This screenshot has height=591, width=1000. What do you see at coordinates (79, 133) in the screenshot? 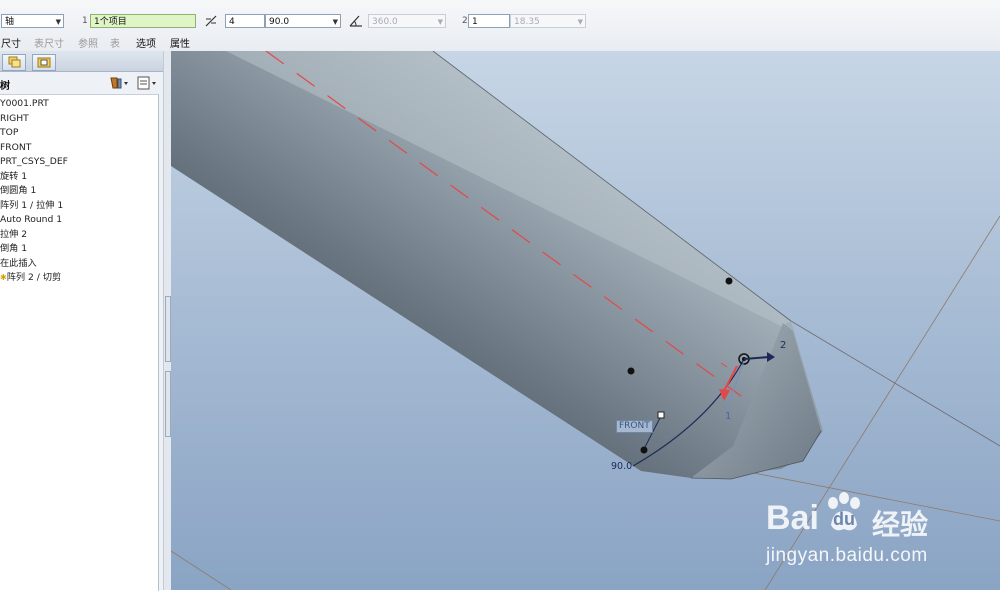
I see `tree-item-top-plane: TOP` at bounding box center [79, 133].